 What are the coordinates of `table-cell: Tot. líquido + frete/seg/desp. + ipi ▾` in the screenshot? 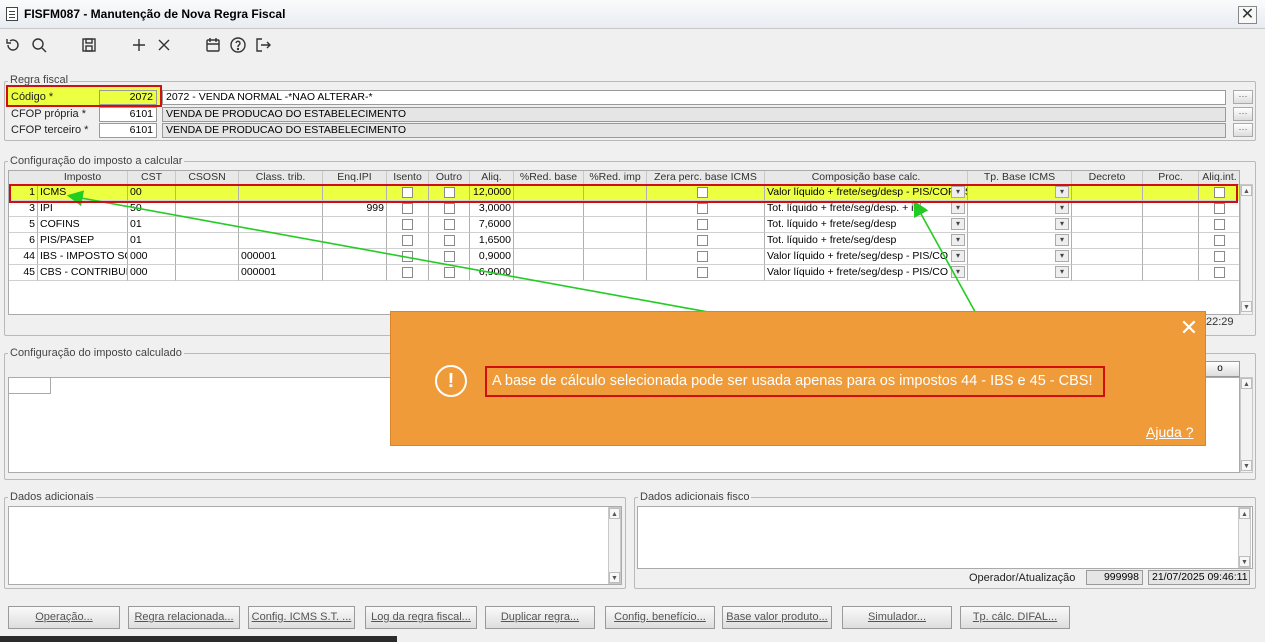 It's located at (866, 209).